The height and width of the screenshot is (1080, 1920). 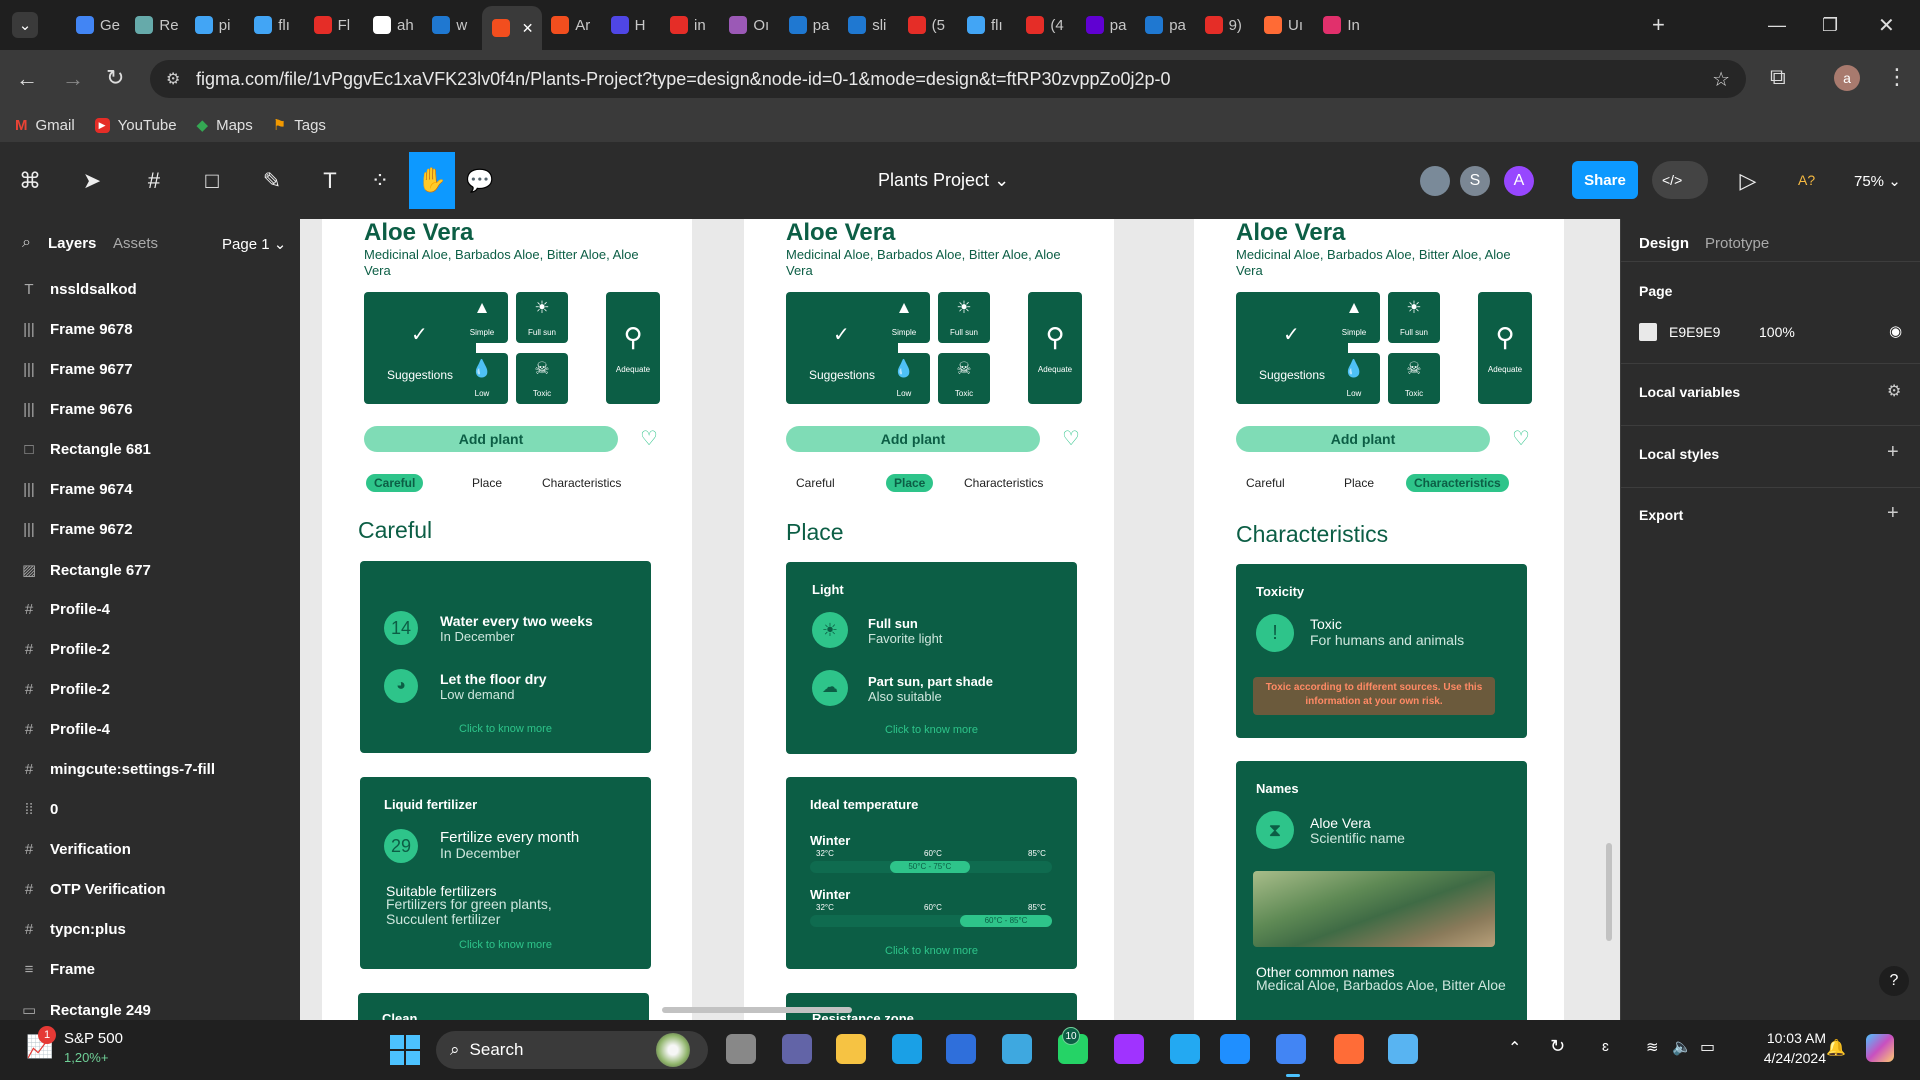 What do you see at coordinates (797, 1049) in the screenshot?
I see `teams-icon` at bounding box center [797, 1049].